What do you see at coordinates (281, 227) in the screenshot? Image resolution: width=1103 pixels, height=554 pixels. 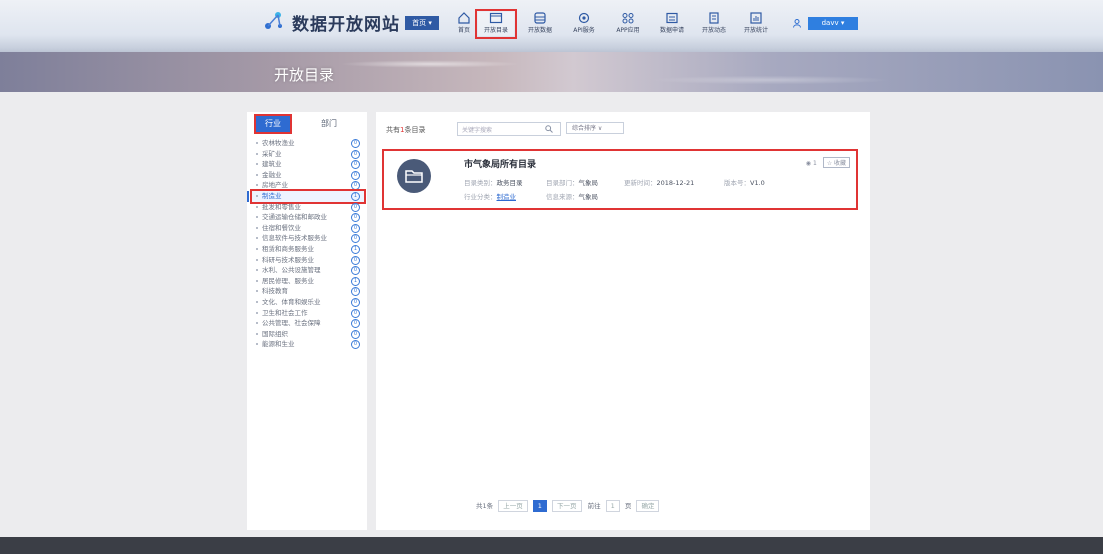 I see `sidebar-item-label: 住宿和餐饮业` at bounding box center [281, 227].